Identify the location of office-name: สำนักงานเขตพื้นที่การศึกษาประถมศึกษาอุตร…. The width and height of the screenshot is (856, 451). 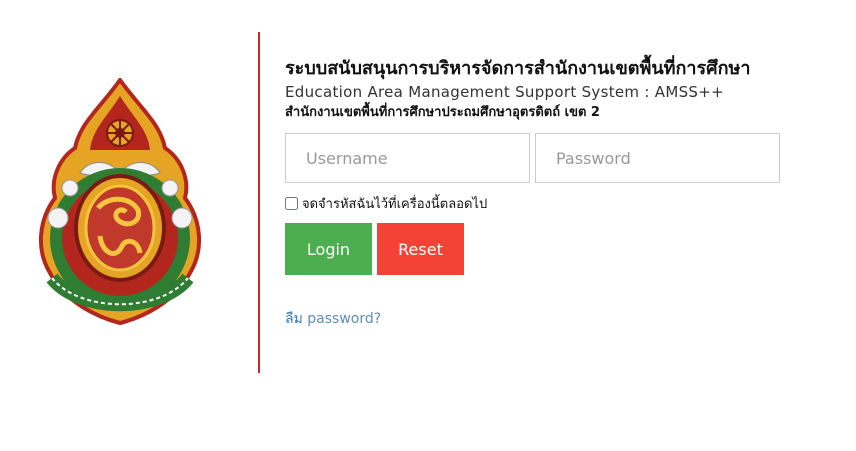
(442, 112).